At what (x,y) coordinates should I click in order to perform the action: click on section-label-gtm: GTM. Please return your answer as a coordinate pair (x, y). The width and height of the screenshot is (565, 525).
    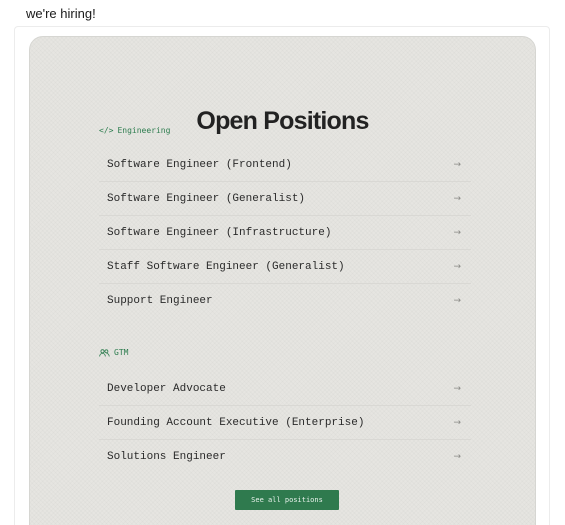
    Looking at the image, I should click on (113, 352).